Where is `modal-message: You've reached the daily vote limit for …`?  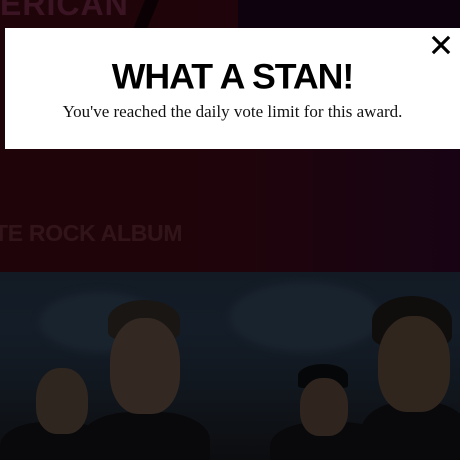 modal-message: You've reached the daily vote limit for … is located at coordinates (232, 111).